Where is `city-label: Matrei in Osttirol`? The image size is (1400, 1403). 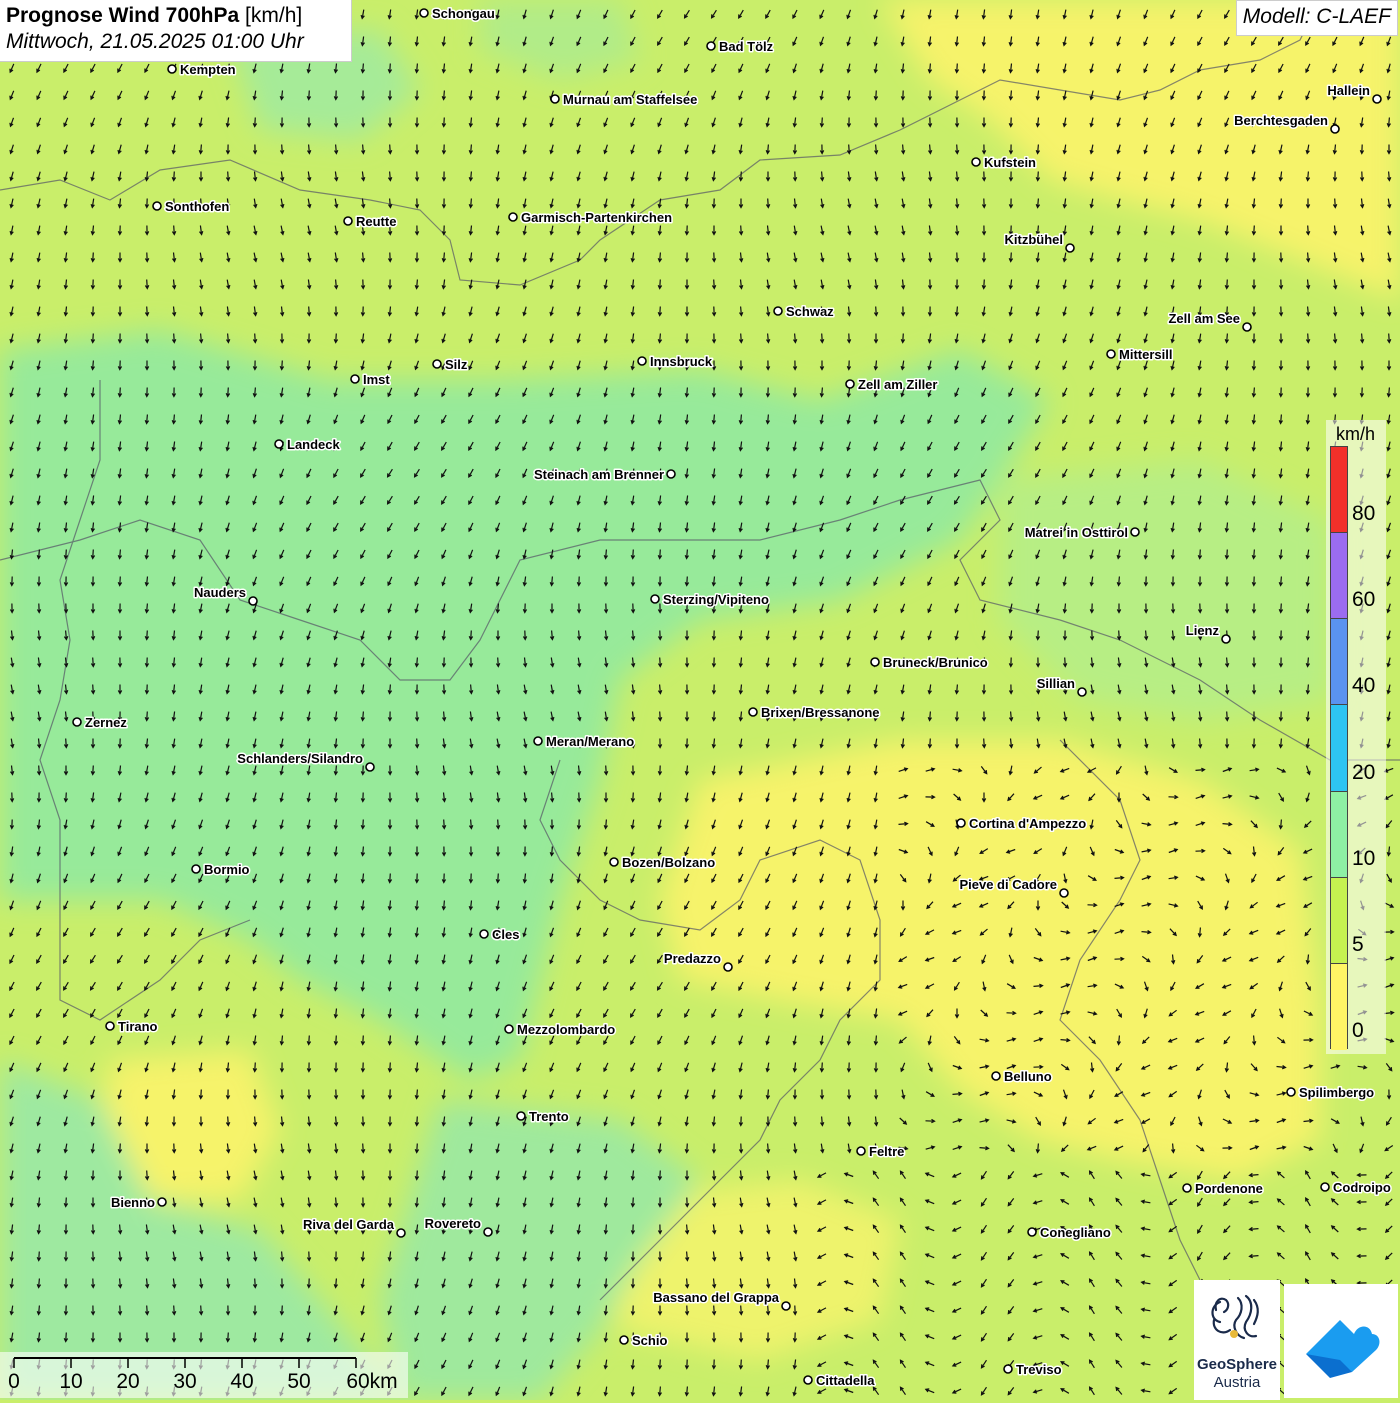 city-label: Matrei in Osttirol is located at coordinates (1076, 532).